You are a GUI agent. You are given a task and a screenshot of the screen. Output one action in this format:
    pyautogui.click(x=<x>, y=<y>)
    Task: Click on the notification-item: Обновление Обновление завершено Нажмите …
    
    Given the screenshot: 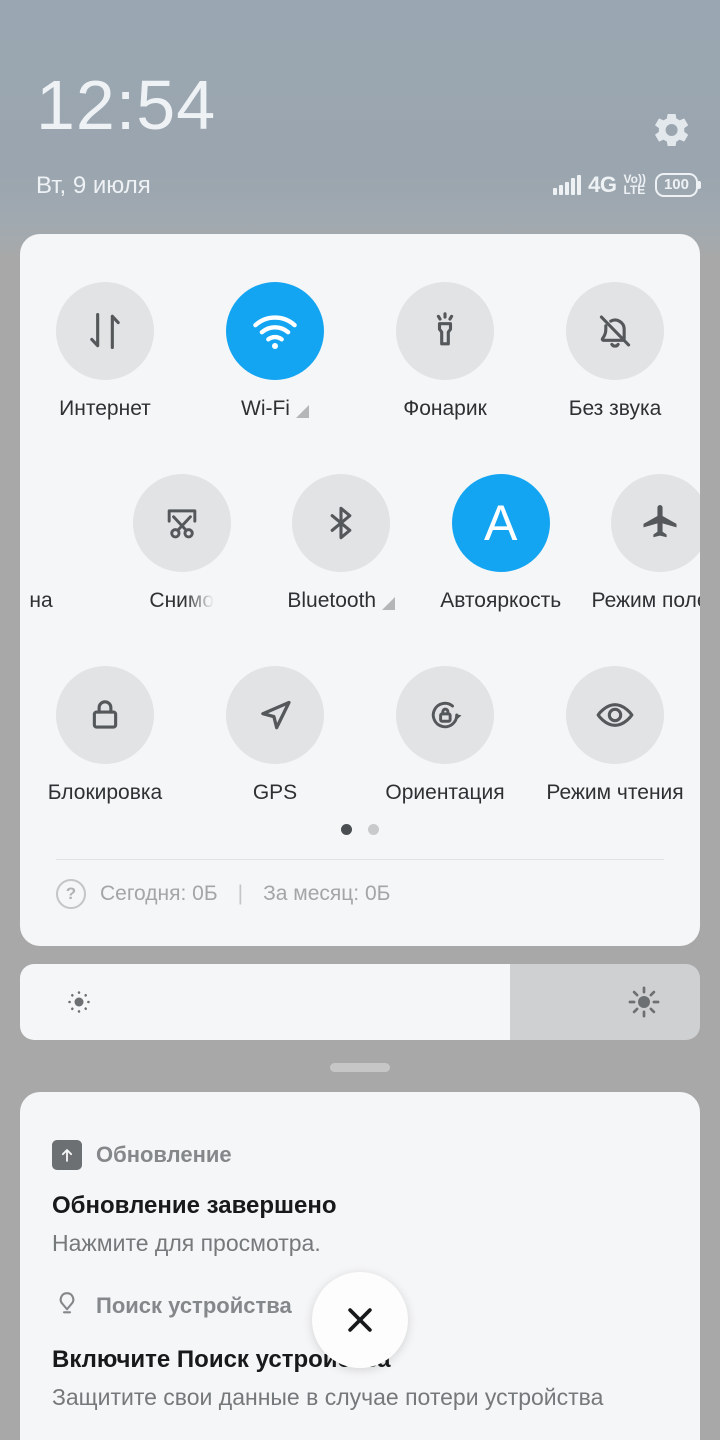 What is the action you would take?
    pyautogui.click(x=362, y=1198)
    